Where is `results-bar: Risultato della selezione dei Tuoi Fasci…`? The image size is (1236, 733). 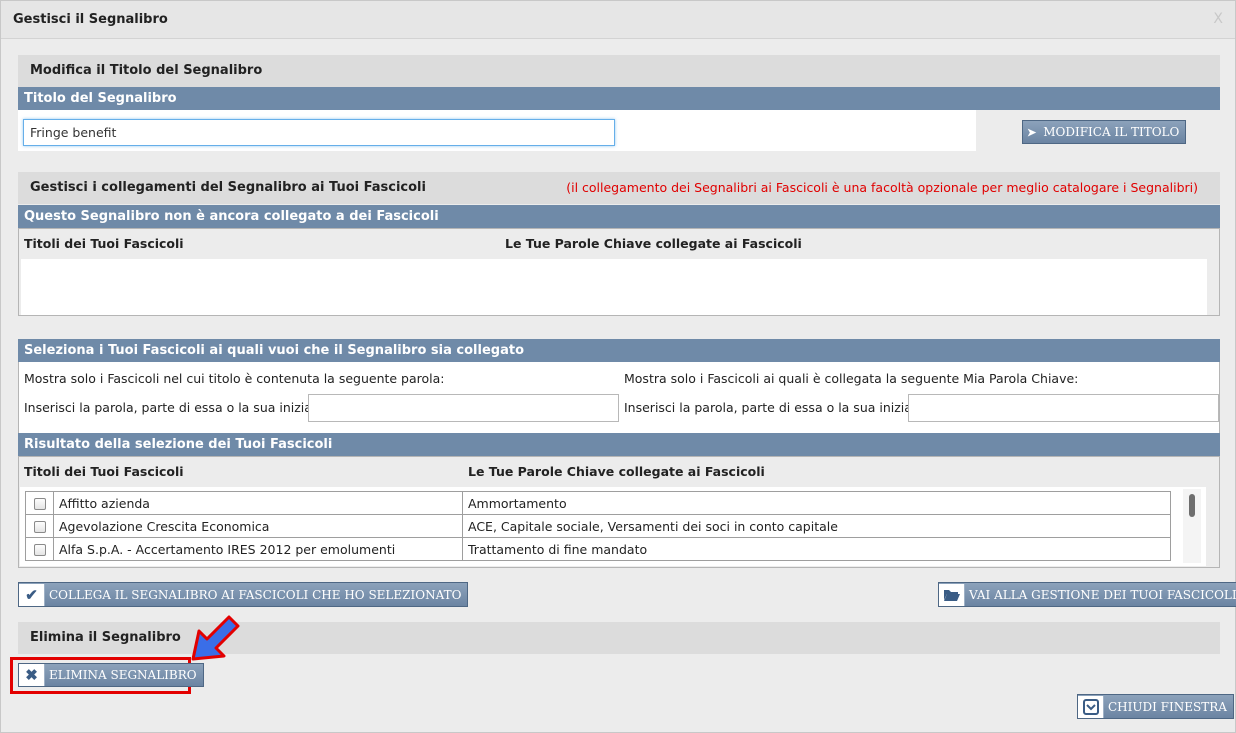 results-bar: Risultato della selezione dei Tuoi Fasci… is located at coordinates (619, 444).